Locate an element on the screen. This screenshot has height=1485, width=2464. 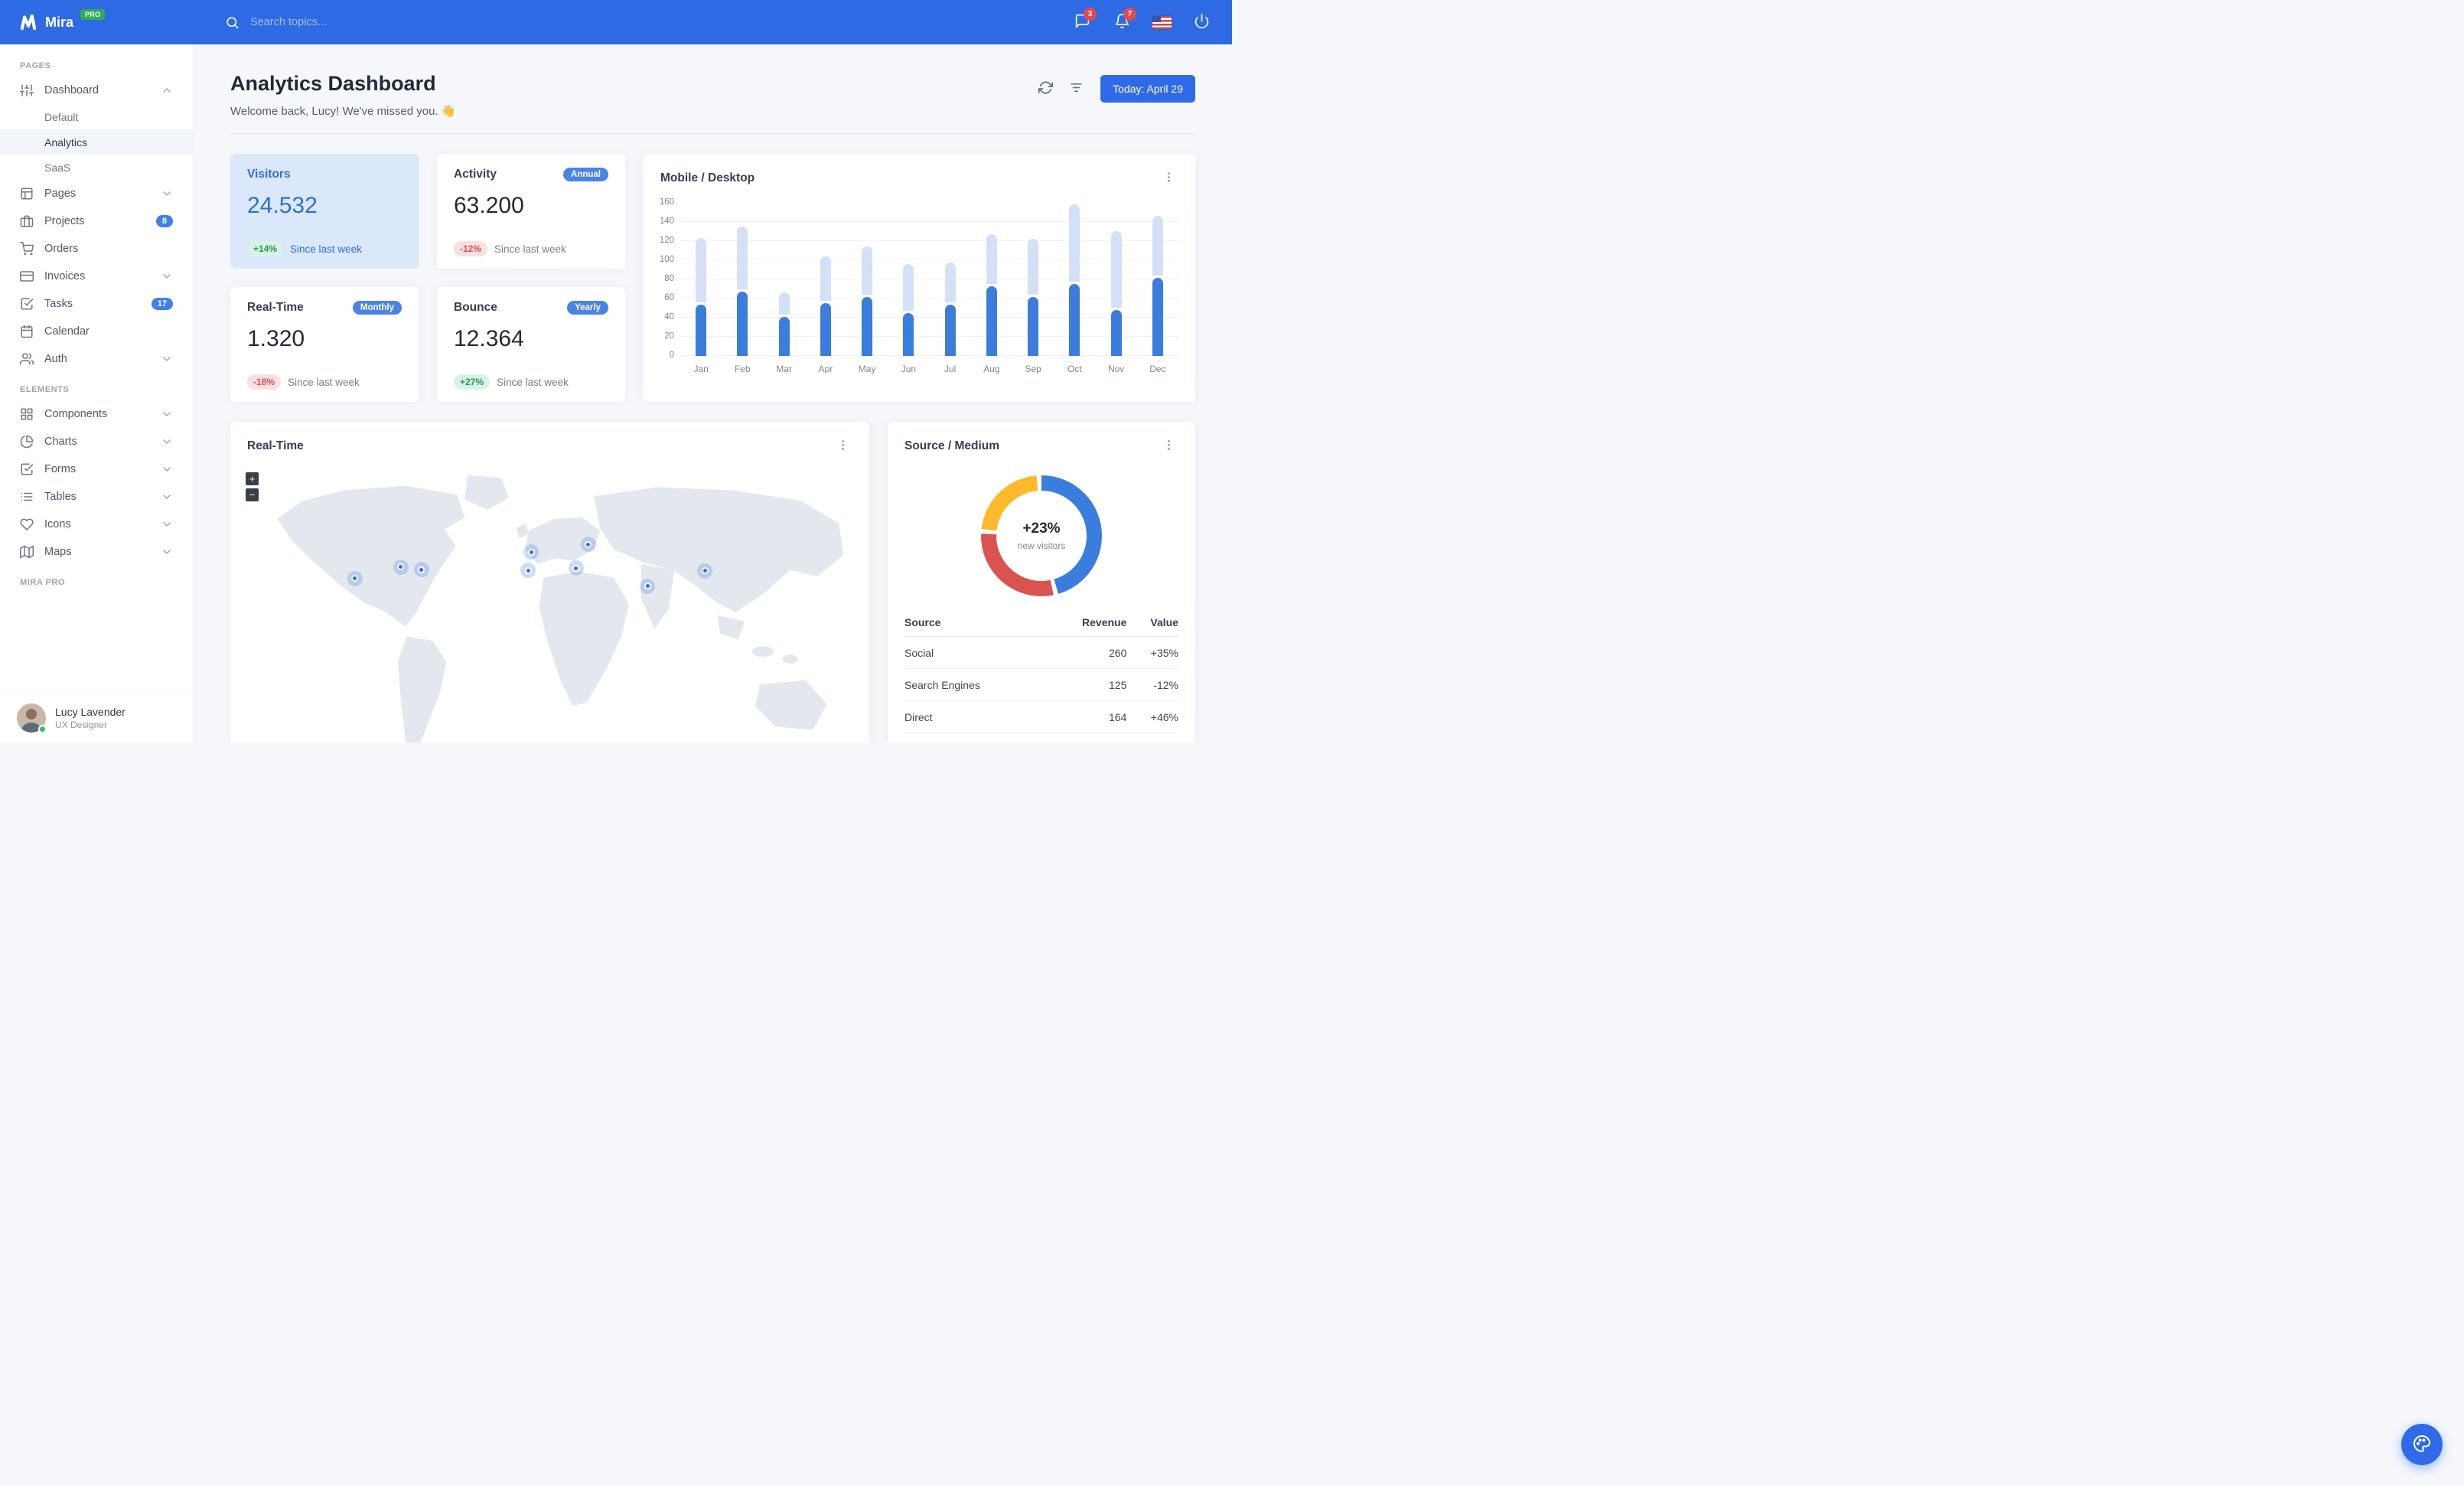
search-input is located at coordinates (337, 22).